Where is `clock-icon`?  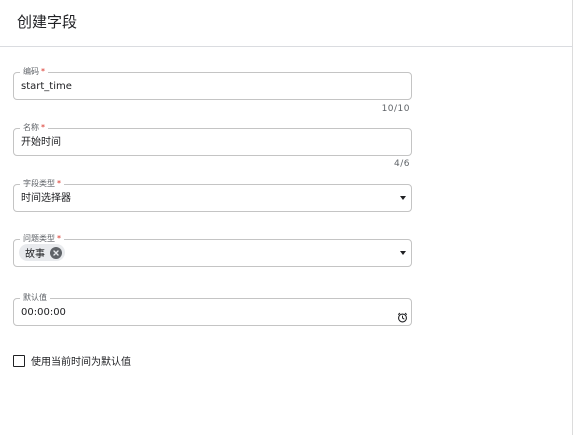
clock-icon is located at coordinates (402, 317).